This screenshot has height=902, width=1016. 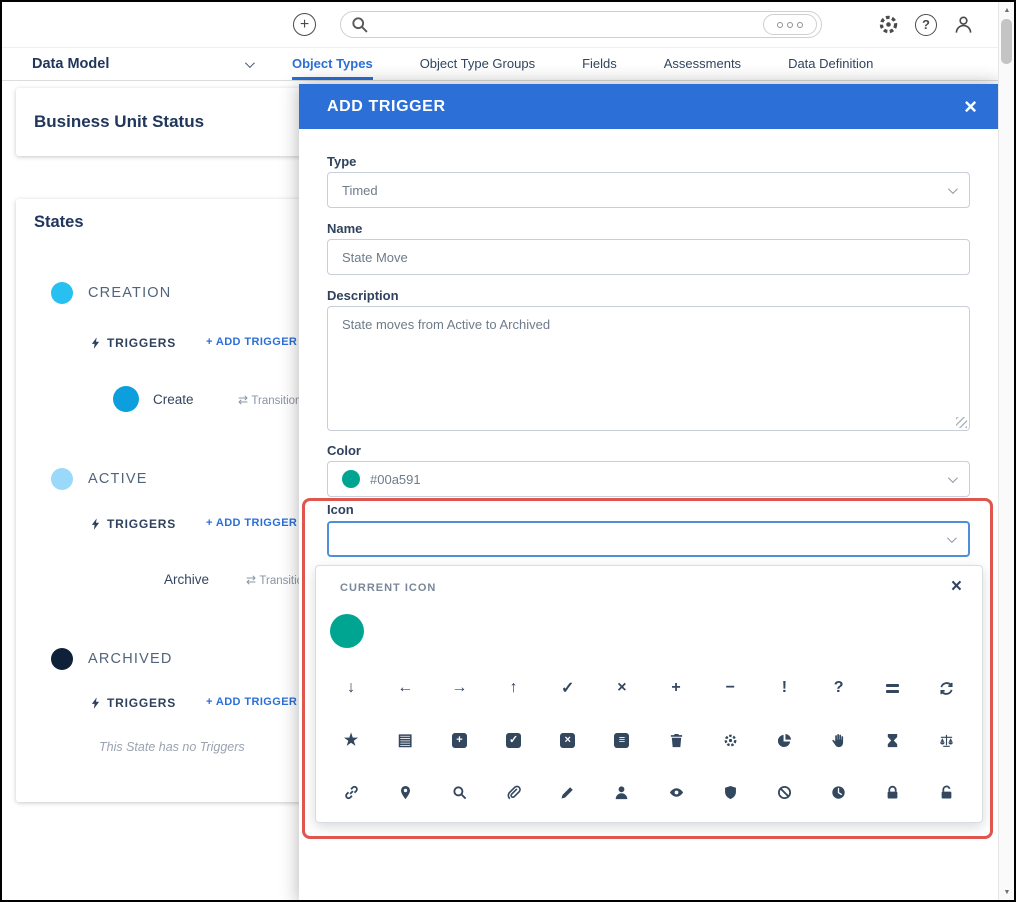 What do you see at coordinates (187, 579) in the screenshot?
I see `trigger-name-archive: Archive` at bounding box center [187, 579].